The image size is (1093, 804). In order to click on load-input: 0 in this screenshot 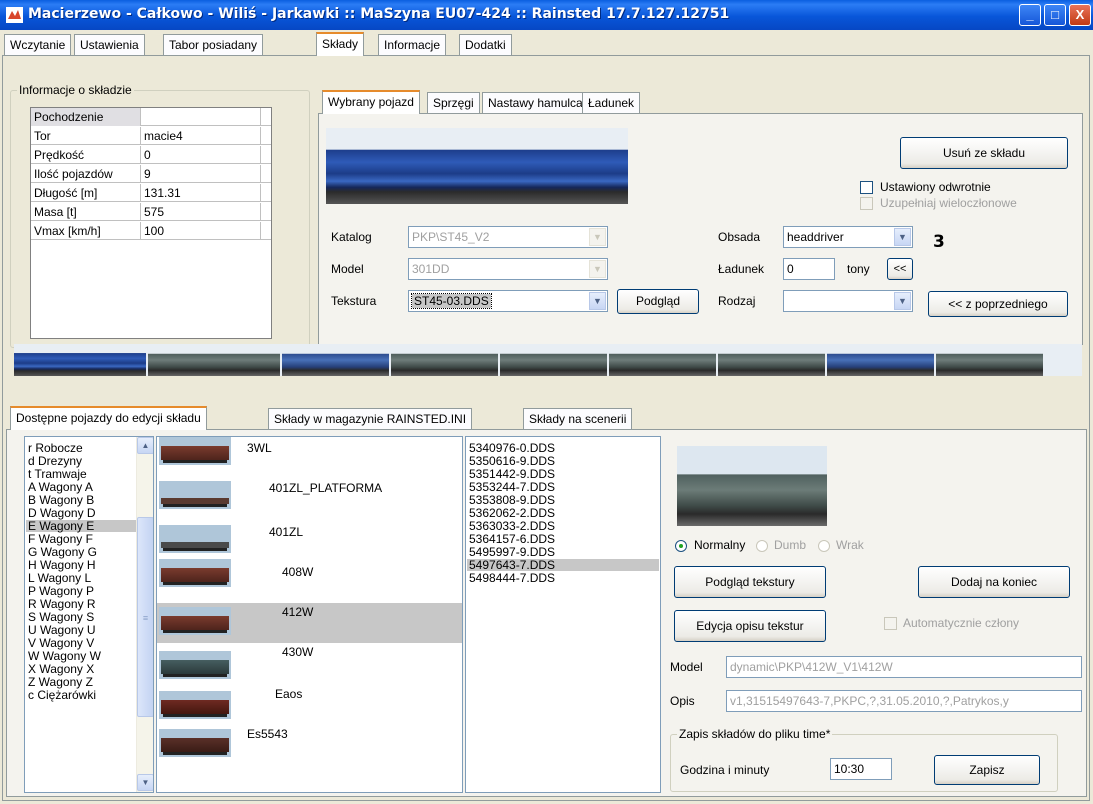, I will do `click(809, 269)`.